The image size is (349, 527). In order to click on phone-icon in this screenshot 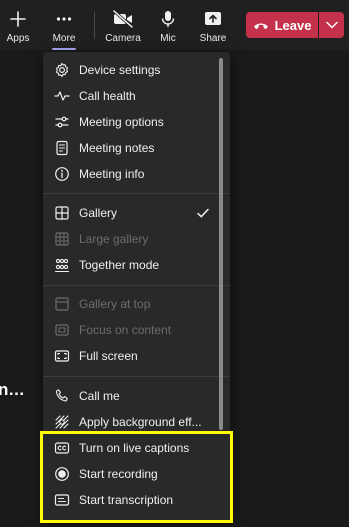, I will do `click(62, 396)`.